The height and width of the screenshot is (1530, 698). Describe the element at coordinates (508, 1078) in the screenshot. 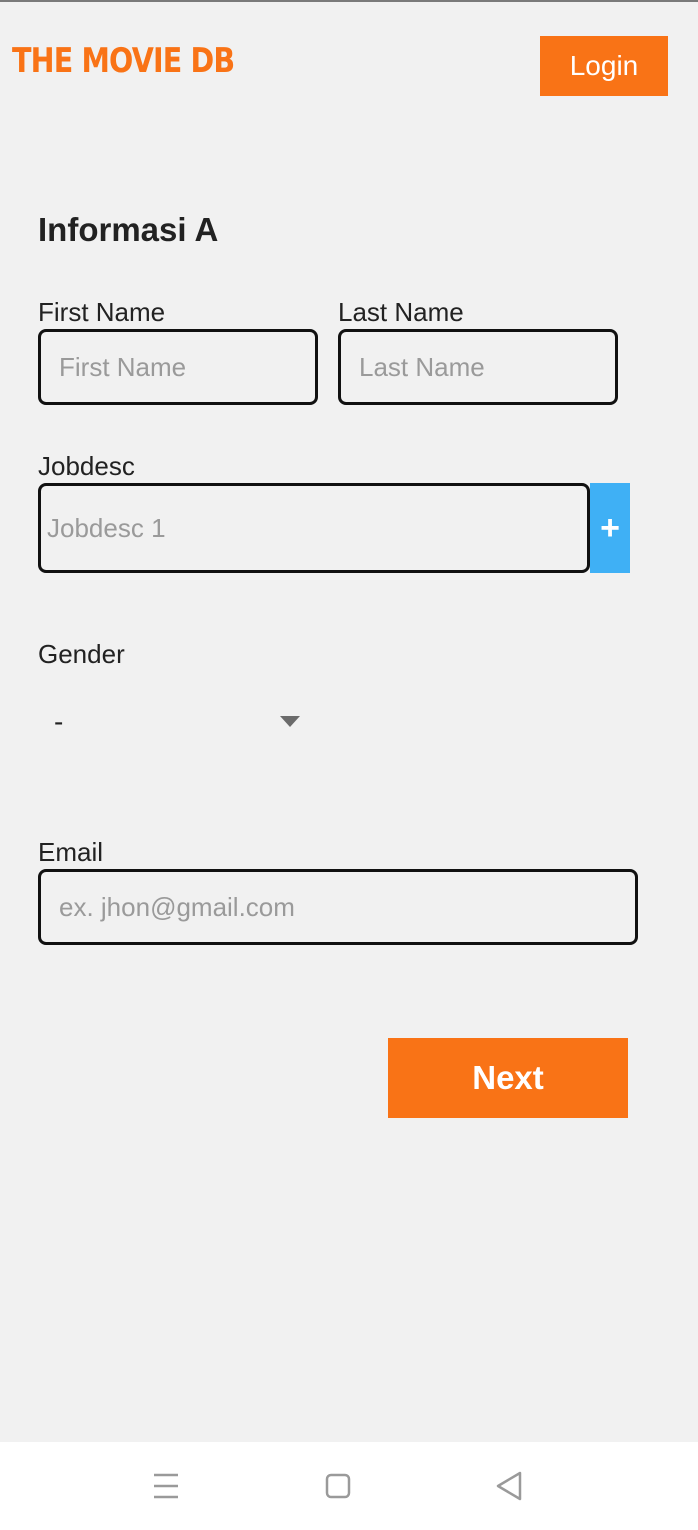

I see `next-button: Next` at that location.